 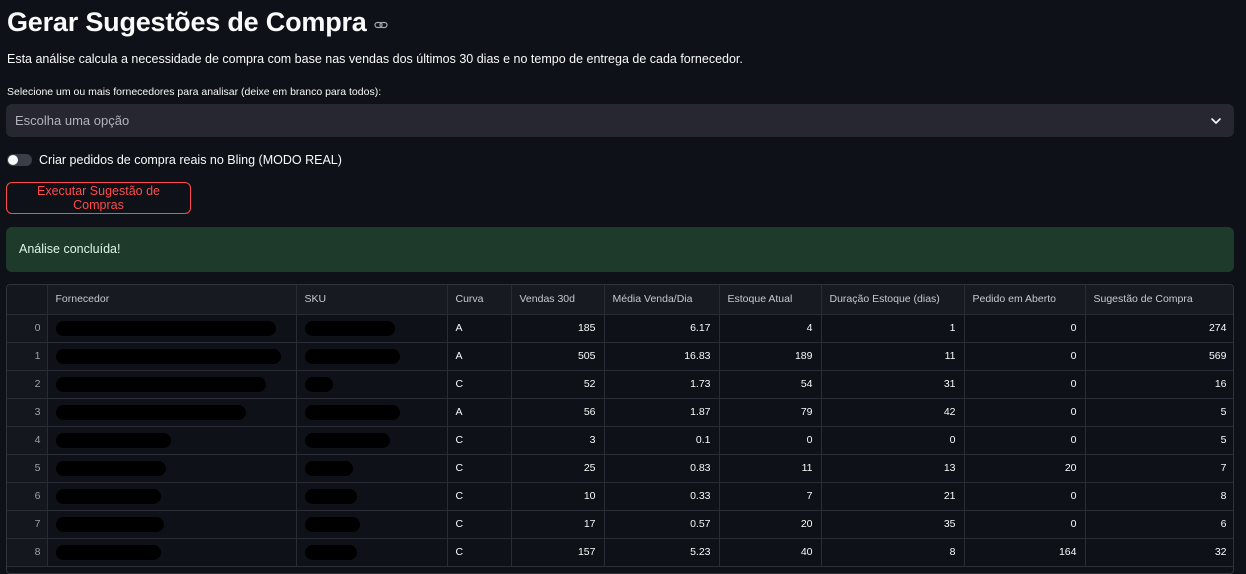 I want to click on estoque-cell: 0, so click(x=770, y=440).